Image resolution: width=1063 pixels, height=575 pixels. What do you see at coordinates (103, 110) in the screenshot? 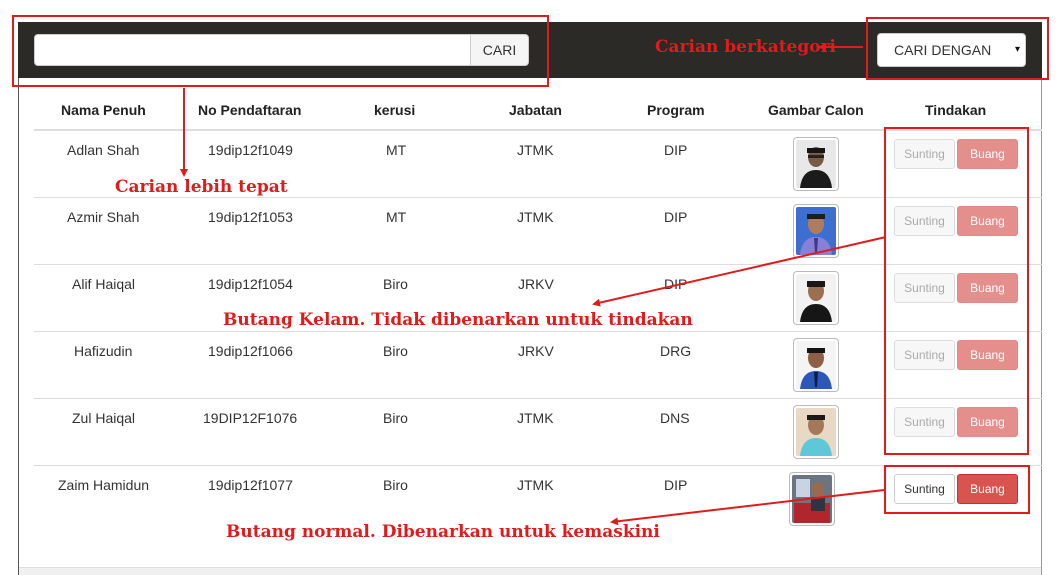
I see `column-header-name: Nama Penuh` at bounding box center [103, 110].